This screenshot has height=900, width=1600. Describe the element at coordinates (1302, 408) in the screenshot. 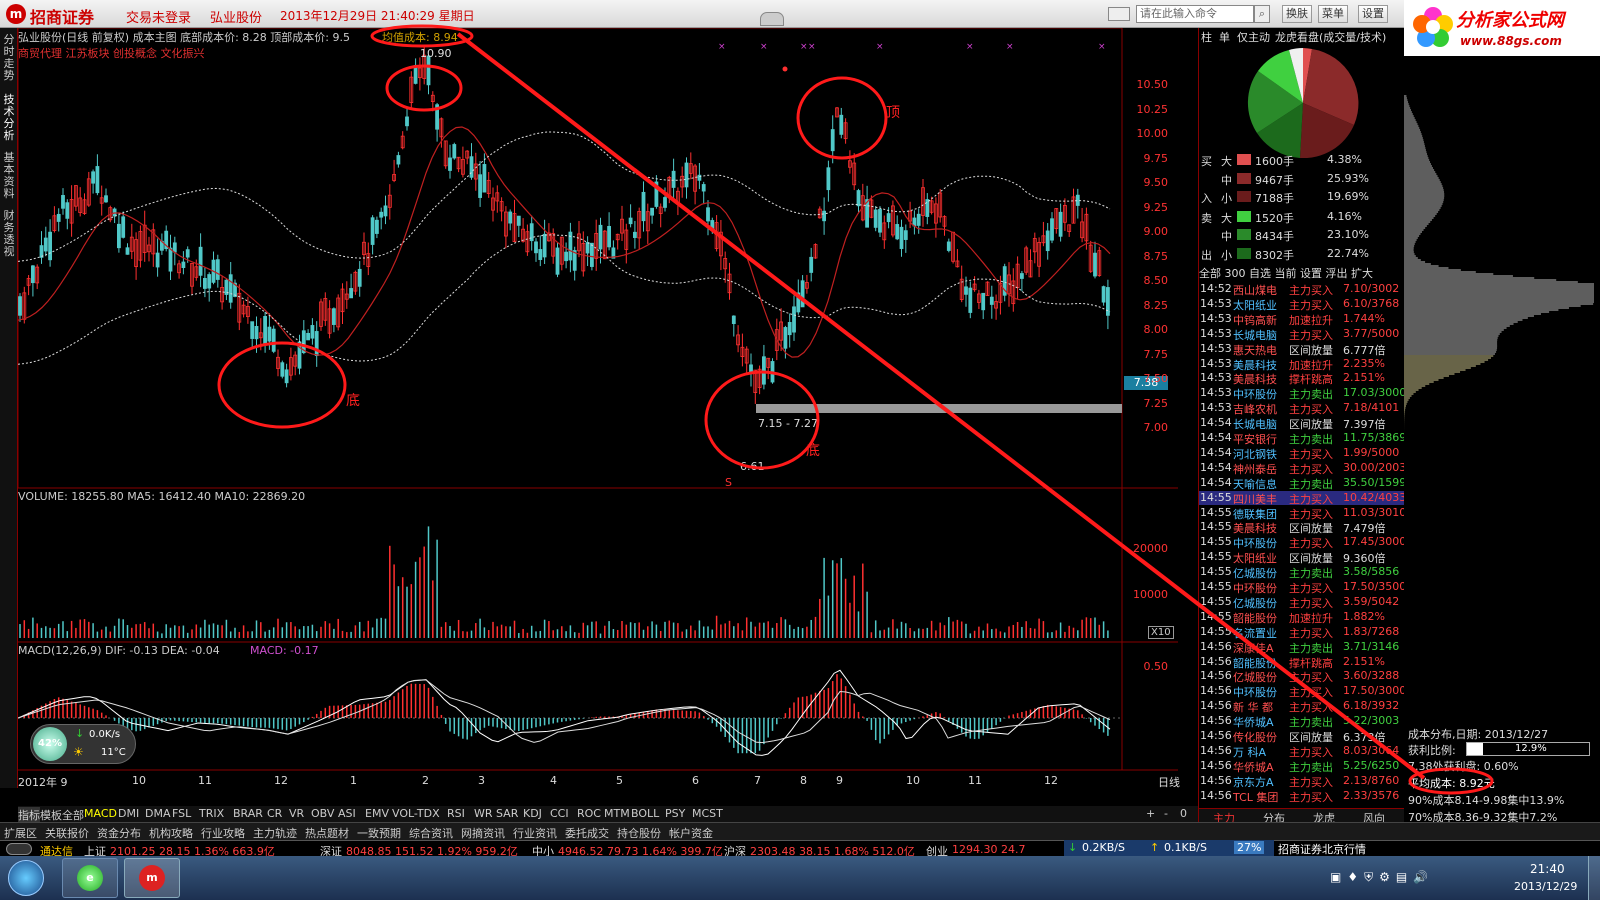

I see `trade-row: 14:53 吉峰农机 主力买入 7.18/4101` at that location.